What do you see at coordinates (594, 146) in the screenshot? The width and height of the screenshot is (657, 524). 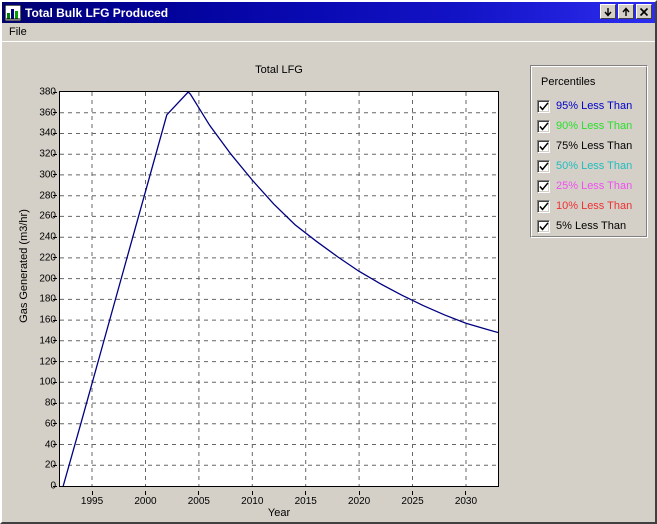 I see `legend-item-label: 75% Less Than` at bounding box center [594, 146].